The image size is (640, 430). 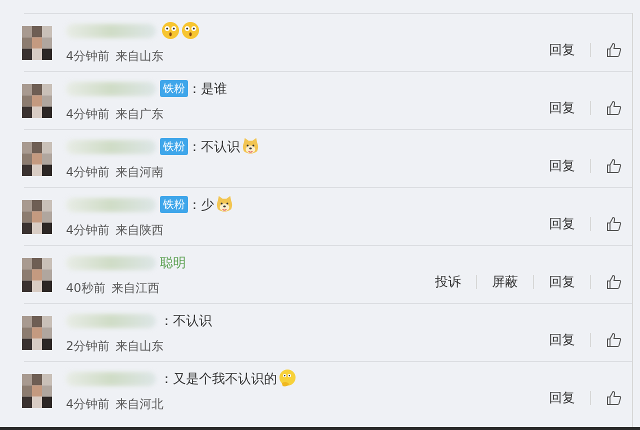 What do you see at coordinates (207, 89) in the screenshot?
I see `comment-text: ：是谁` at bounding box center [207, 89].